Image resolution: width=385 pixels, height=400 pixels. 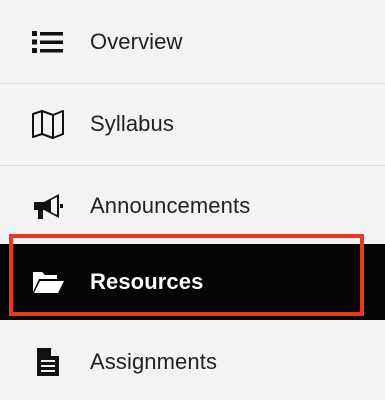 I want to click on nav-item-label: Announcements, so click(x=170, y=205).